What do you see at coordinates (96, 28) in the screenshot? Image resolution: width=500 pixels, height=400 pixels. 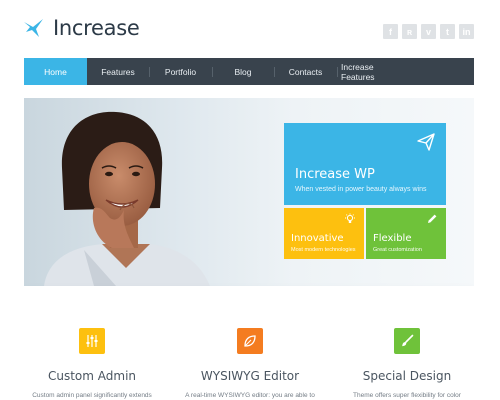 I see `logo-text: Increase` at bounding box center [96, 28].